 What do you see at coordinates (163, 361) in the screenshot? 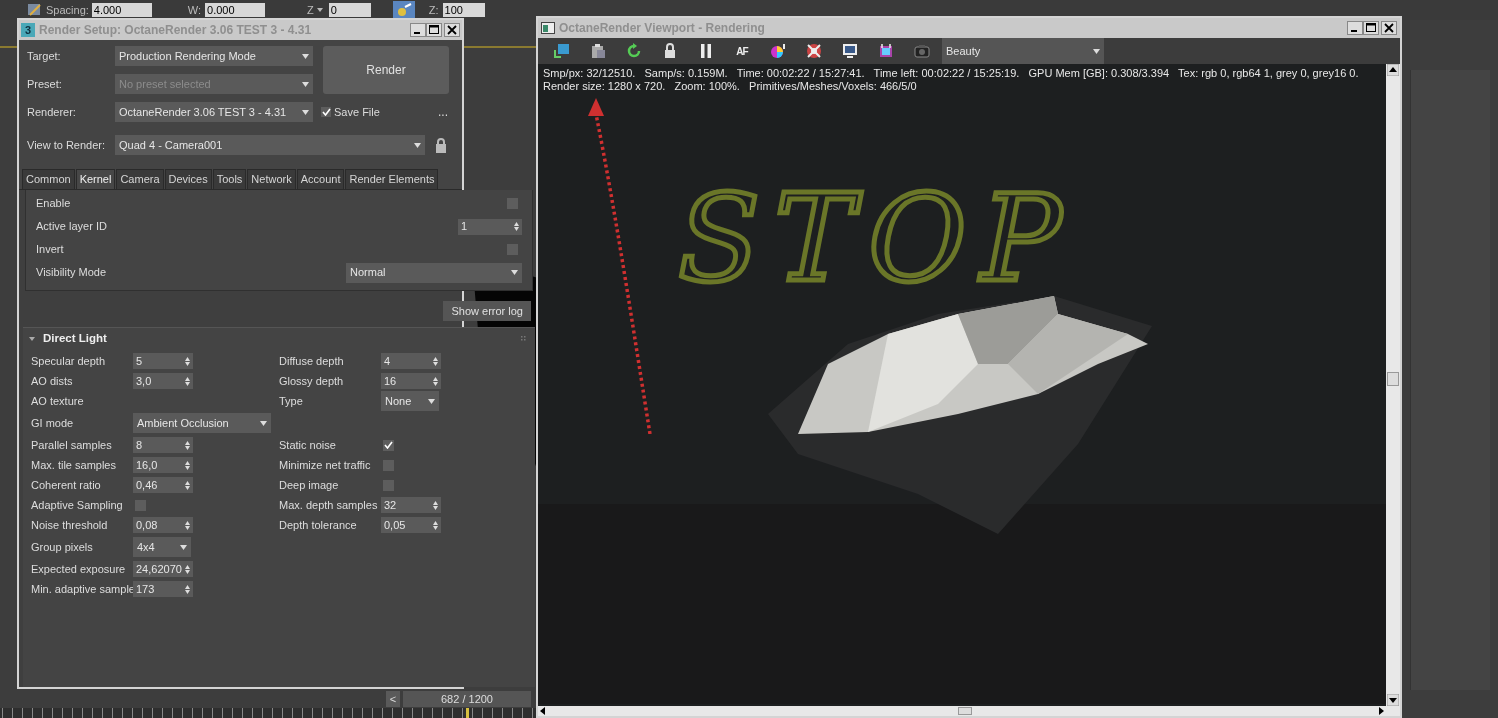
I see `spinner-field: 5` at bounding box center [163, 361].